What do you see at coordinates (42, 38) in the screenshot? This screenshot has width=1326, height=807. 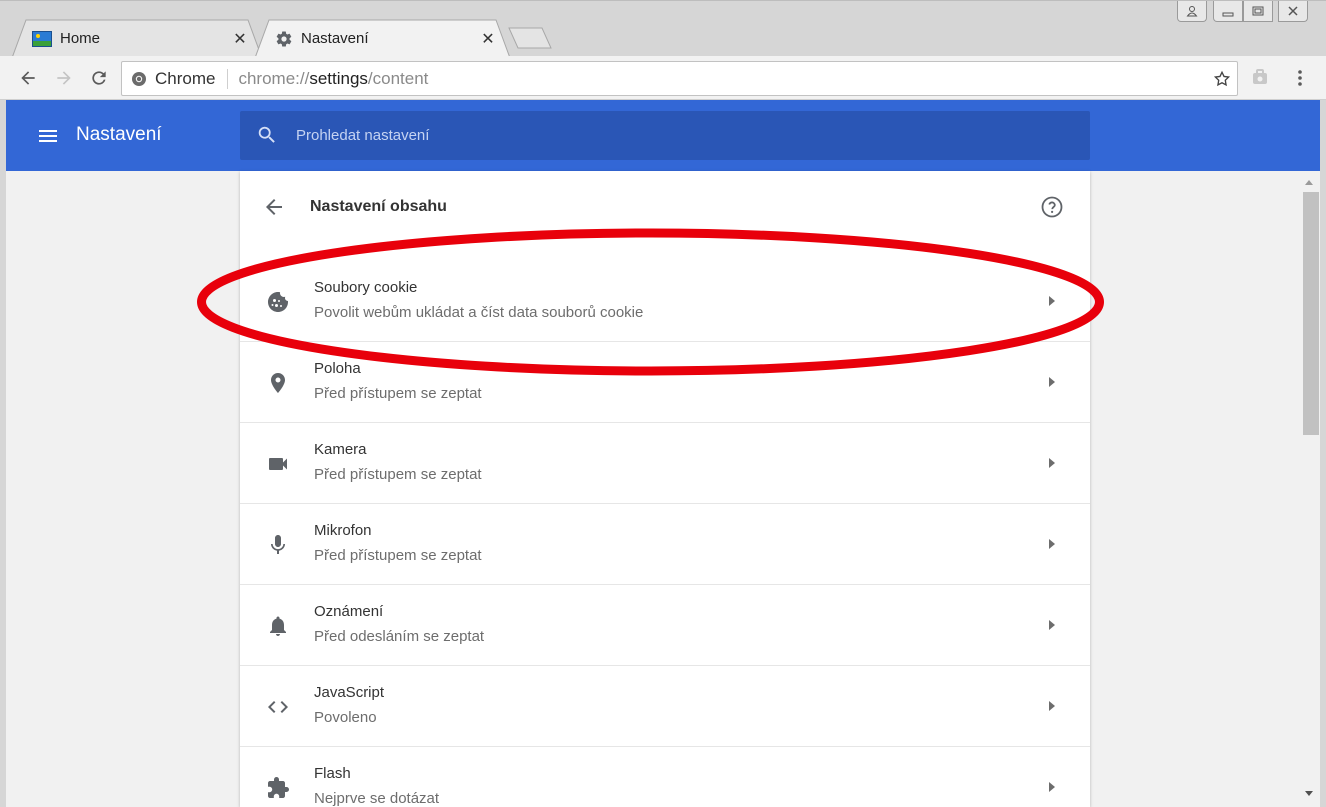 I see `landscape-icon` at bounding box center [42, 38].